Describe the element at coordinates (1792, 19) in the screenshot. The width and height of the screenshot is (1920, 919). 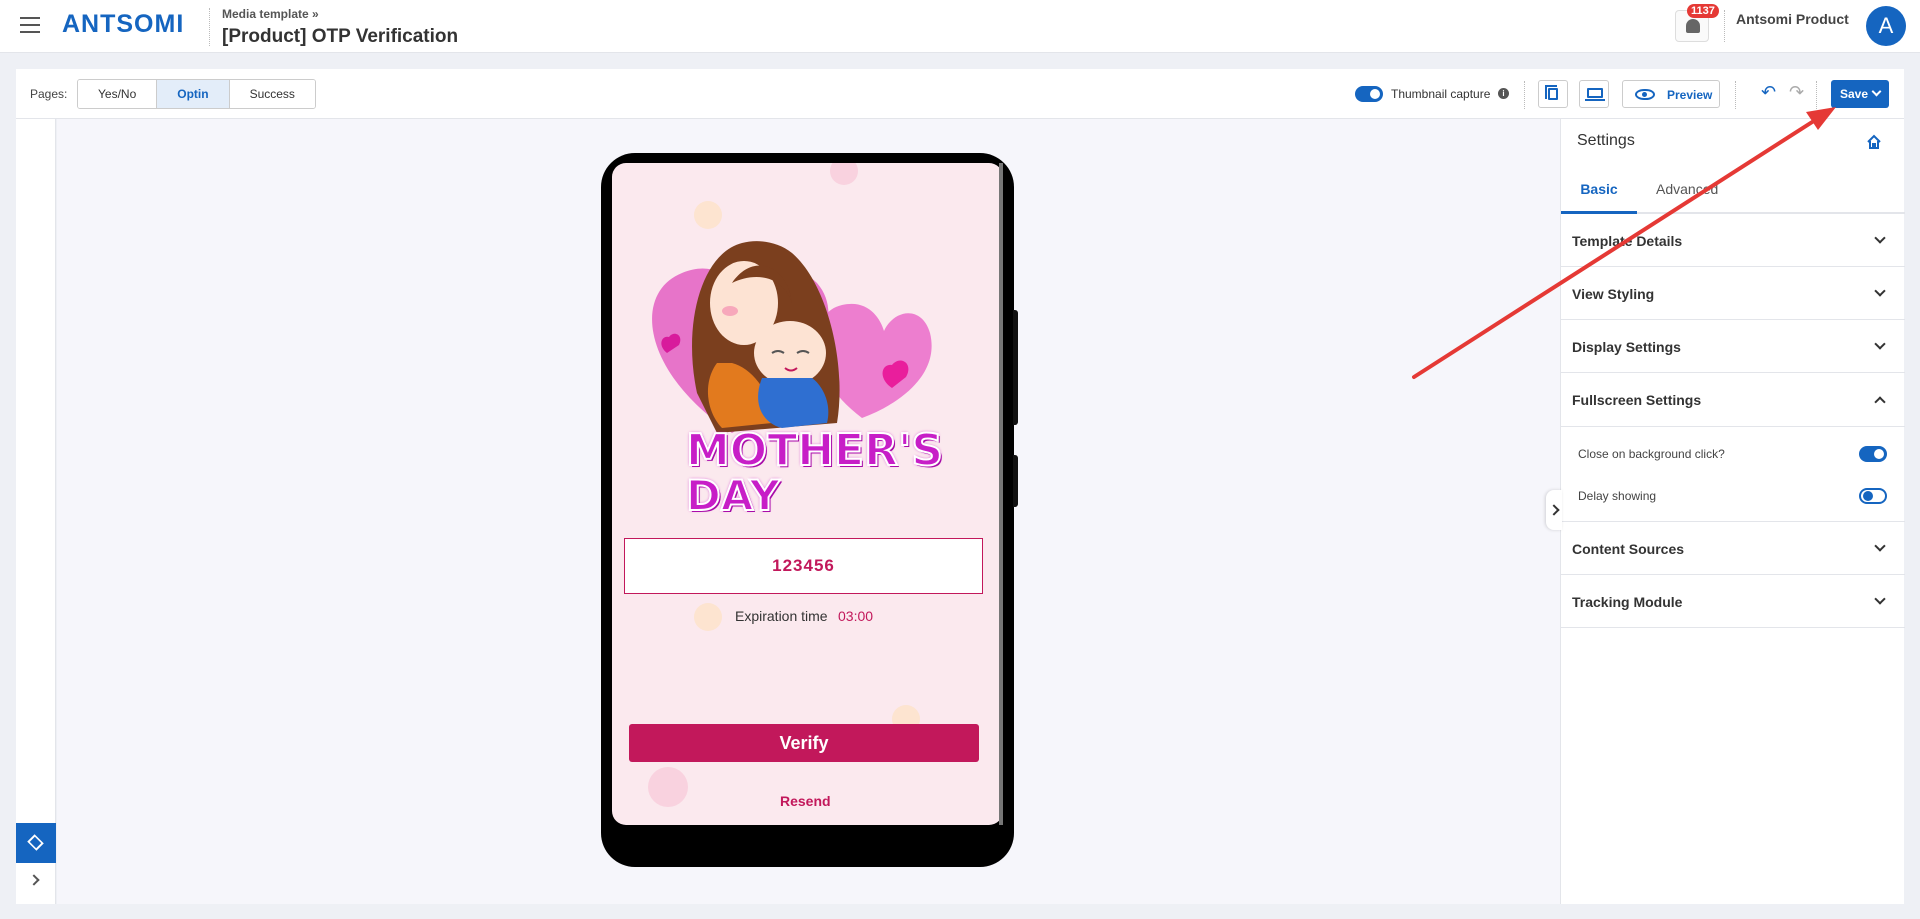
I see `account-name: Antsomi Product` at that location.